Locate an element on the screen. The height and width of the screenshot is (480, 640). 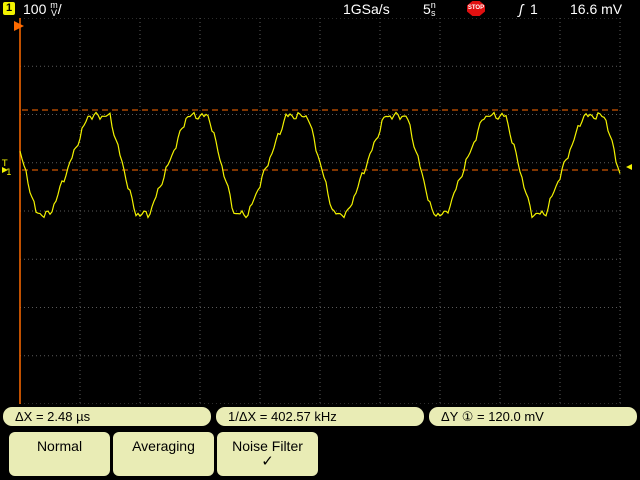
channel-1-badge: 1 is located at coordinates (9, 8).